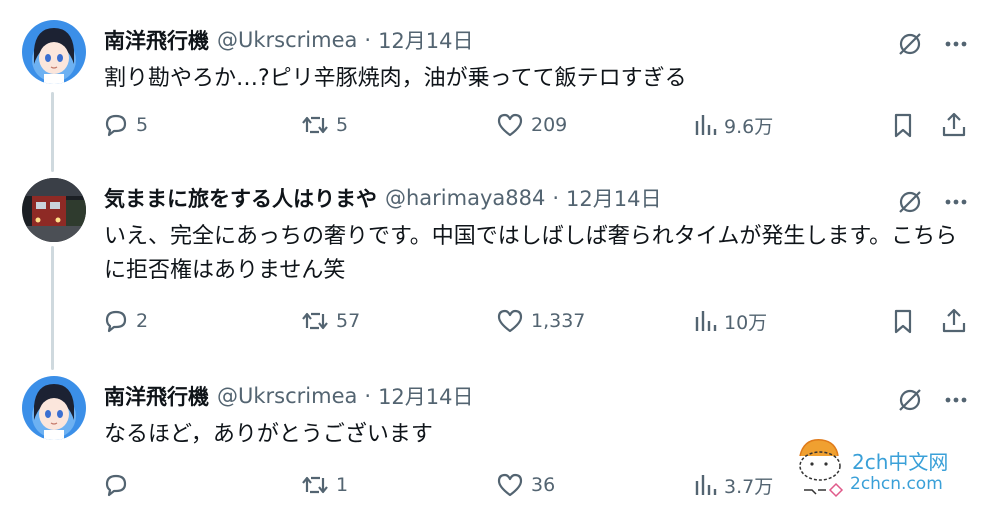 The height and width of the screenshot is (511, 988). Describe the element at coordinates (142, 125) in the screenshot. I see `reply-count: 5` at that location.